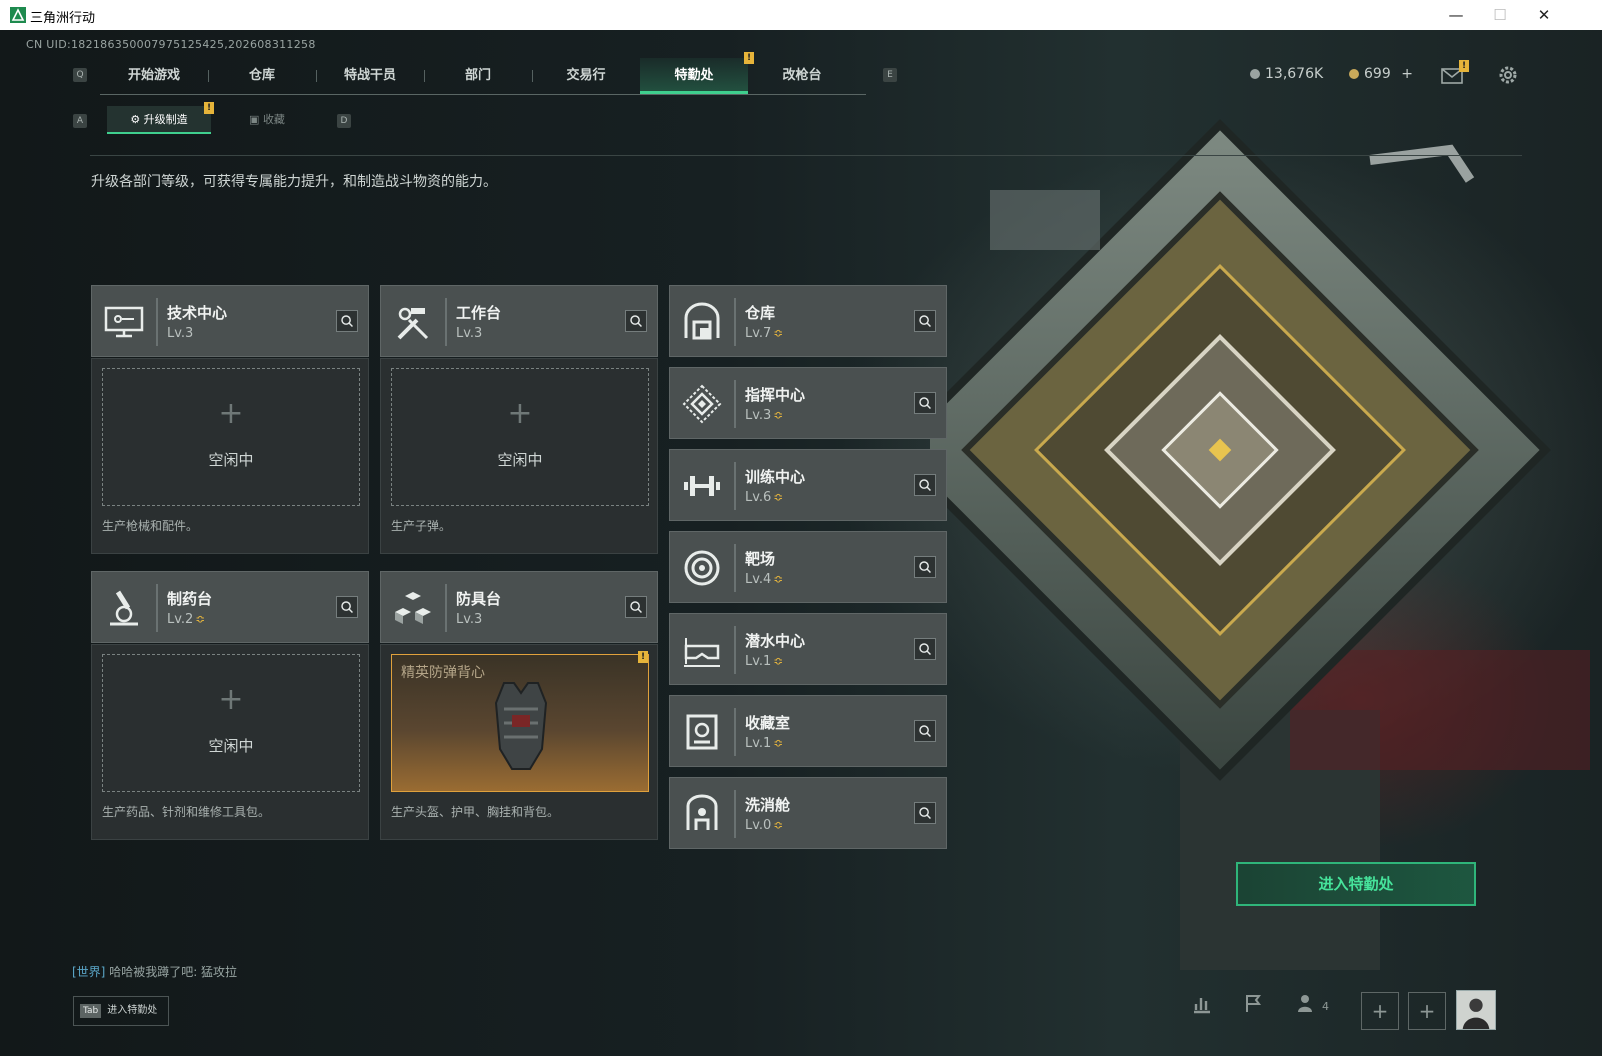 The image size is (1602, 1056). Describe the element at coordinates (273, 119) in the screenshot. I see `tab-collection-label: 收藏` at that location.